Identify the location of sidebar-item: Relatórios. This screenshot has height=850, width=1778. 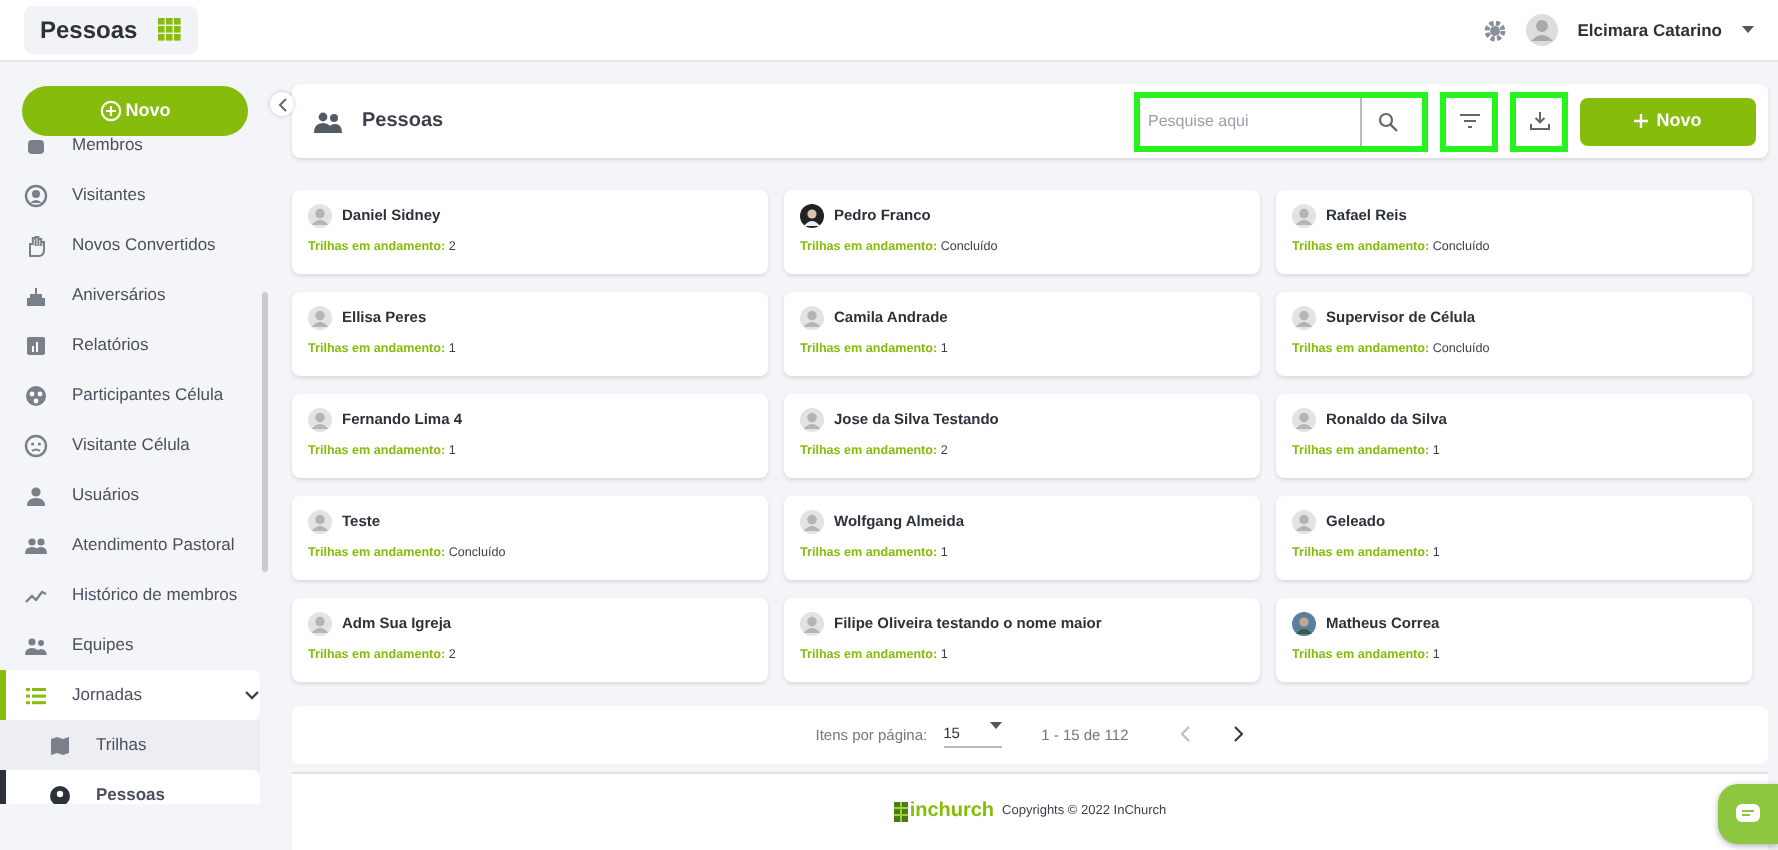
(130, 345).